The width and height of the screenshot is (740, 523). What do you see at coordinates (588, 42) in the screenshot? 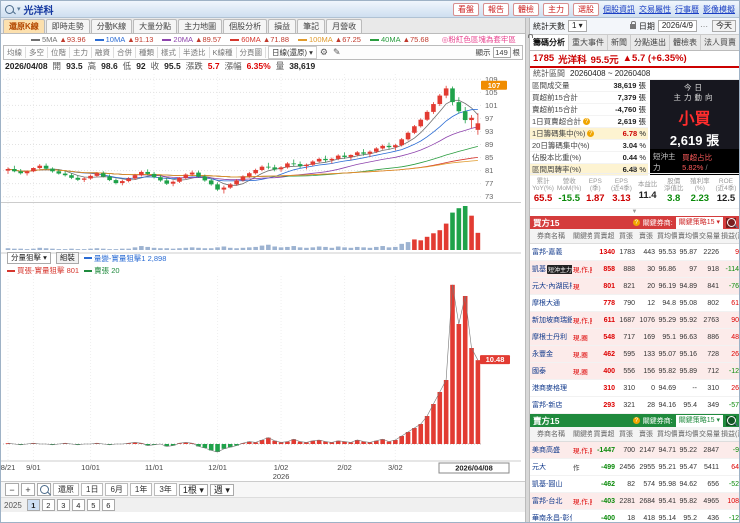
I see `right-tab-2: 重大事件` at bounding box center [588, 42].